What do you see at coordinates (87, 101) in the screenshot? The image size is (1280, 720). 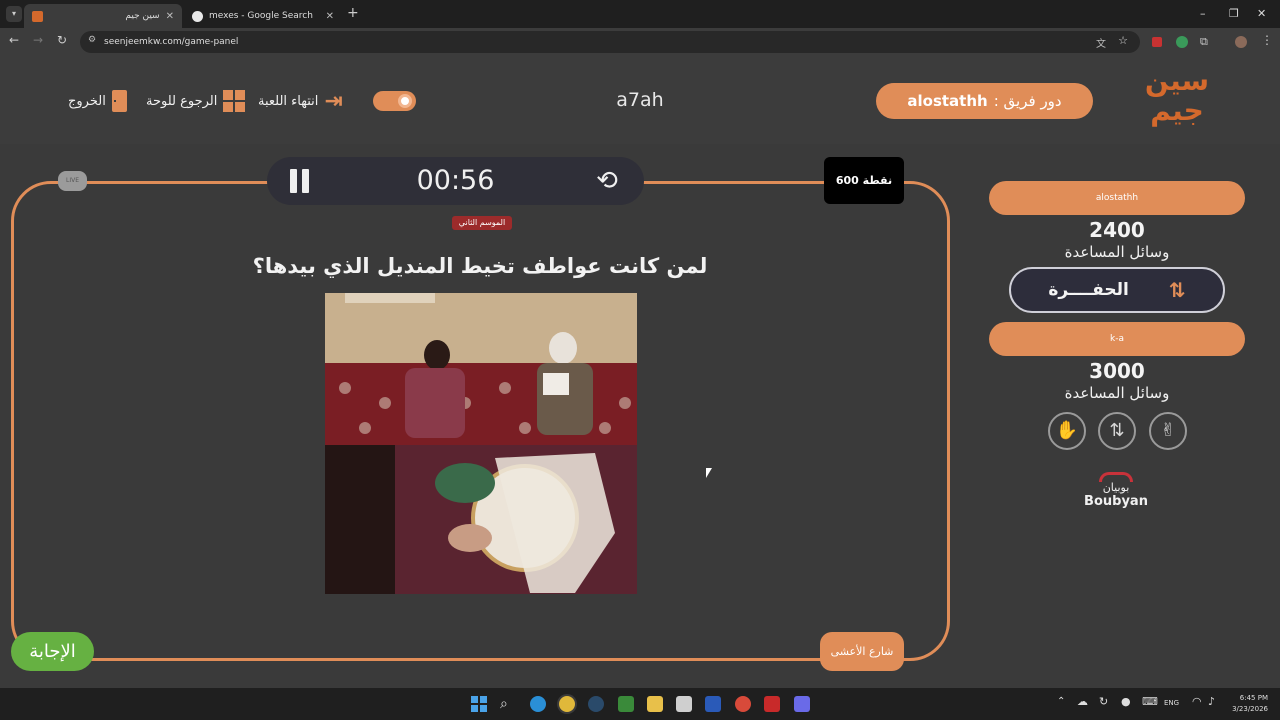 I see `exit-label: الخروج` at bounding box center [87, 101].